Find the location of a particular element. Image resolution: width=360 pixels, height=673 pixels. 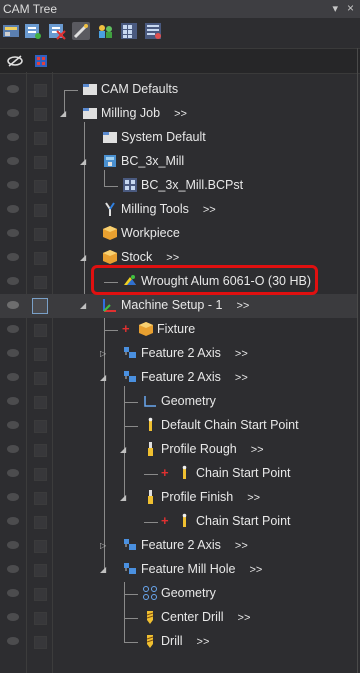

toolpath-icon is located at coordinates (57, 31).